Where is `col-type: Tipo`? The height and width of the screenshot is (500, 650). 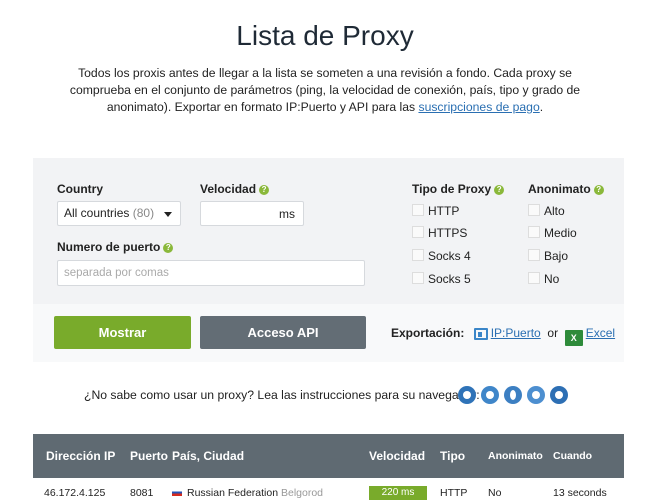
col-type: Tipo is located at coordinates (452, 456).